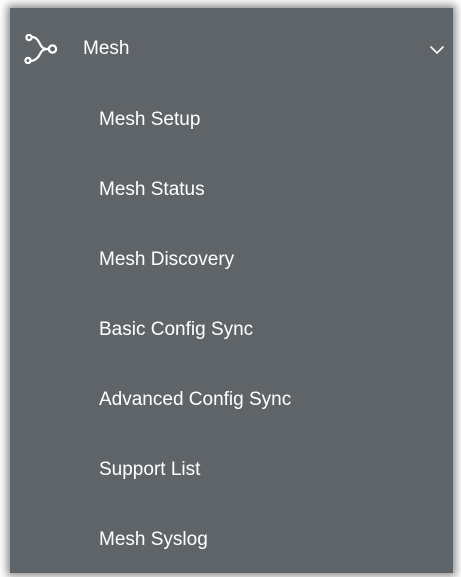 The width and height of the screenshot is (461, 577). I want to click on menu-item-label: Mesh Discovery, so click(167, 259).